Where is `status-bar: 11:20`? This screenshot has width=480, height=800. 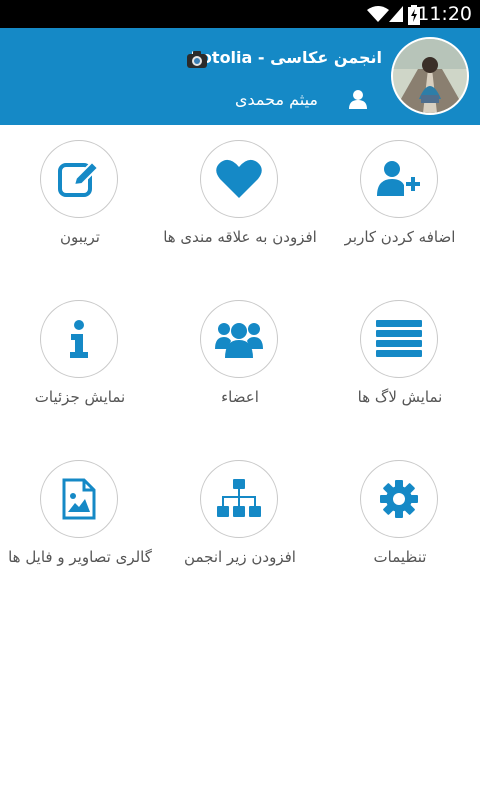 status-bar: 11:20 is located at coordinates (240, 14).